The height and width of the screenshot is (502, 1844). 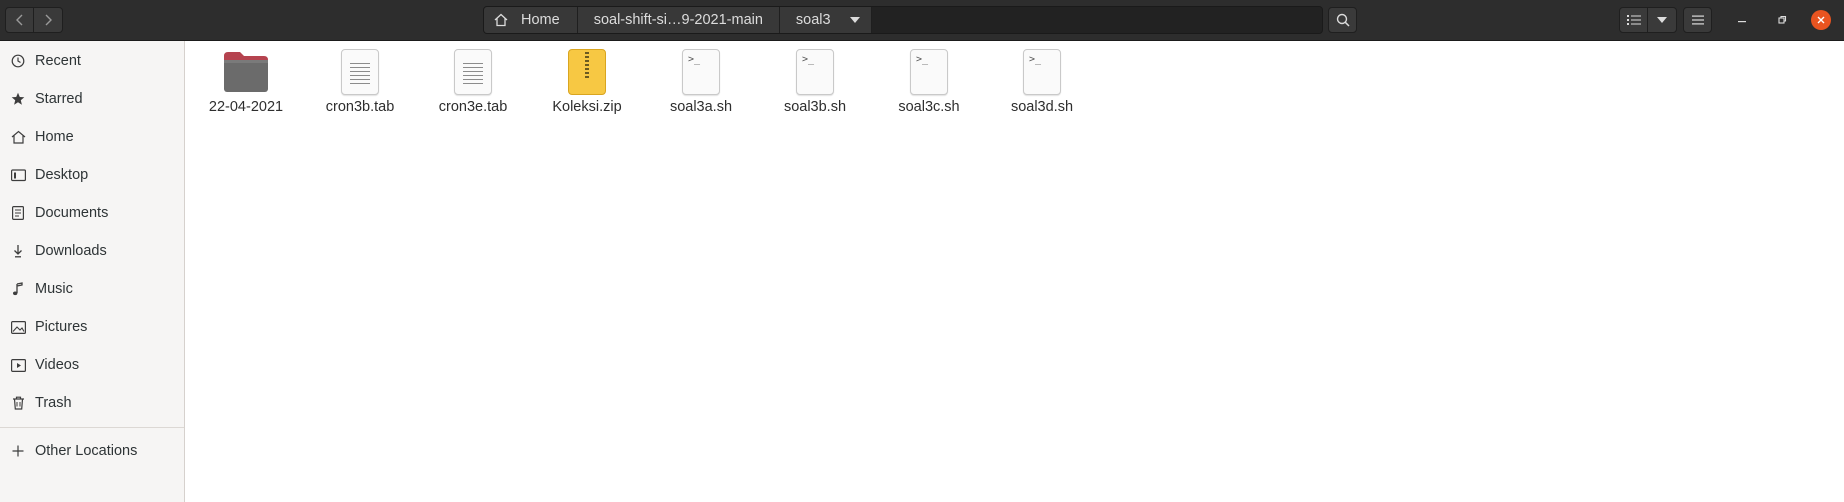 I want to click on music-icon, so click(x=18, y=289).